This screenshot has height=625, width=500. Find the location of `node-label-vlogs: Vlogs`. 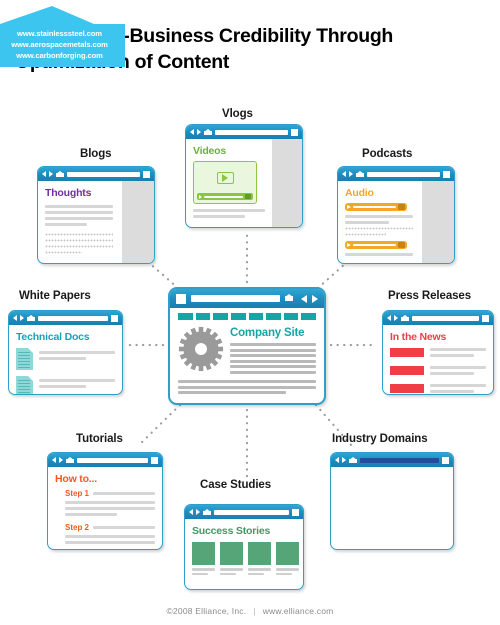

node-label-vlogs: Vlogs is located at coordinates (237, 114).